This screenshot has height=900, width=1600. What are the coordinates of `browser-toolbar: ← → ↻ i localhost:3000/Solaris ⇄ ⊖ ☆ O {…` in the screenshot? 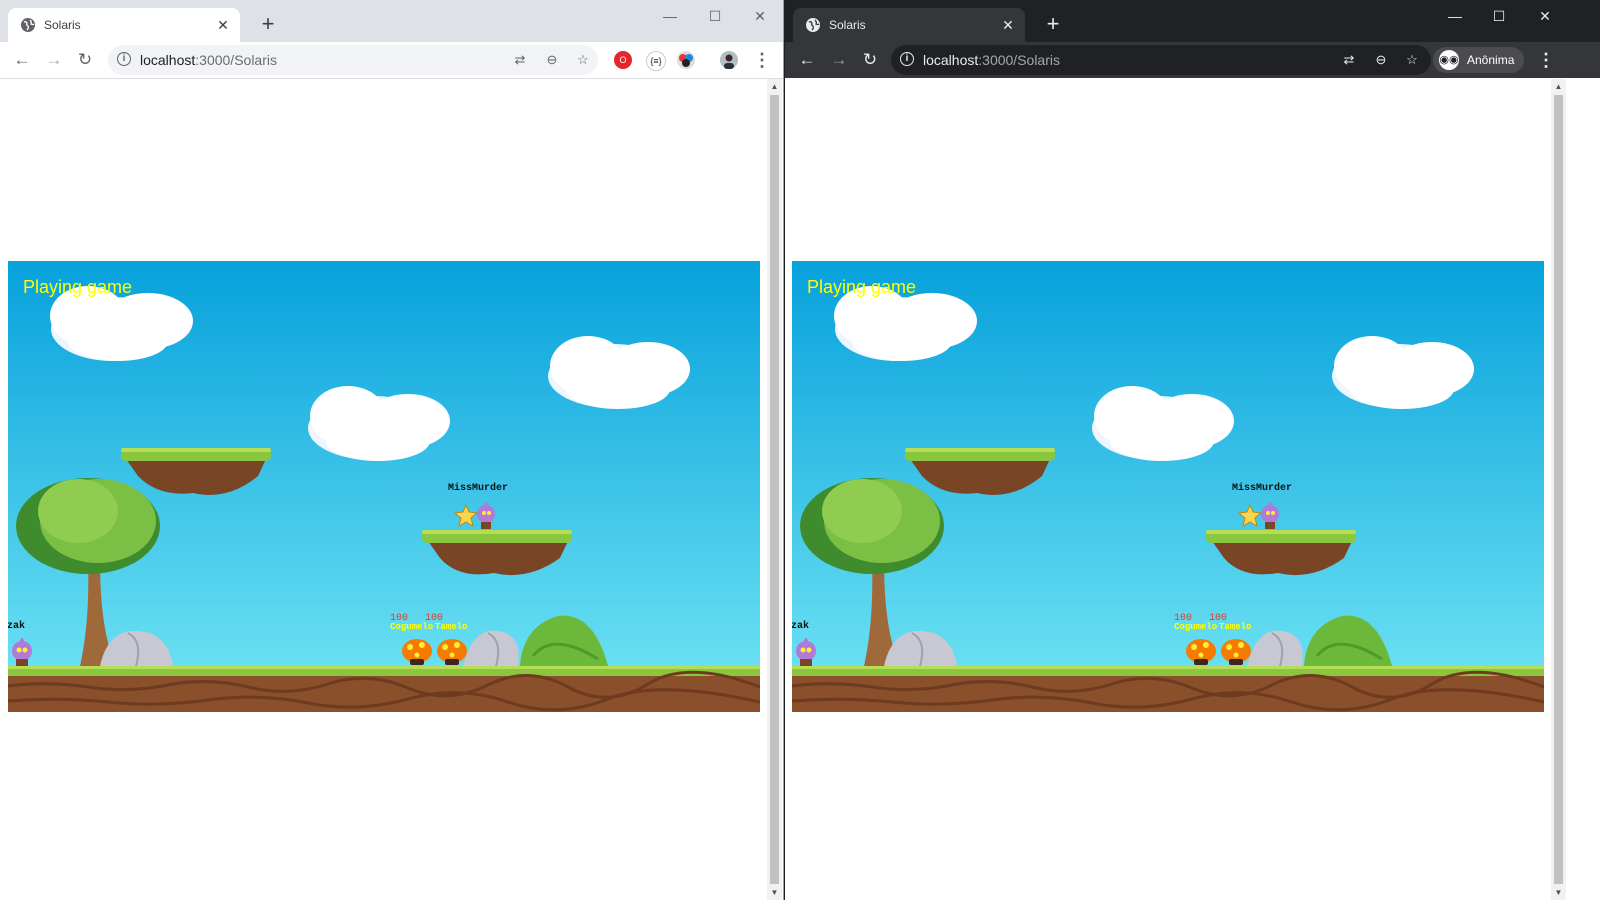 It's located at (391, 60).